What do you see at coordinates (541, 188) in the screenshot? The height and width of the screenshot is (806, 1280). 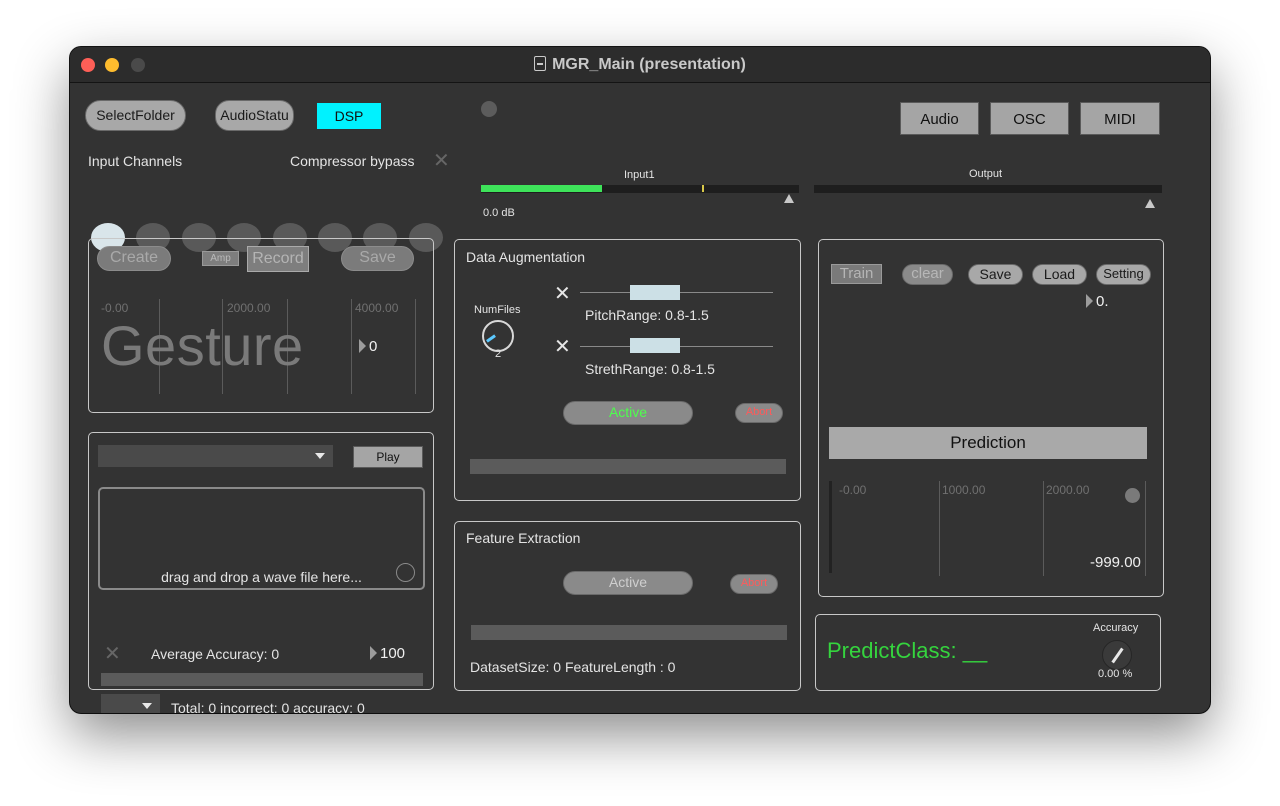 I see `input-level-fill` at bounding box center [541, 188].